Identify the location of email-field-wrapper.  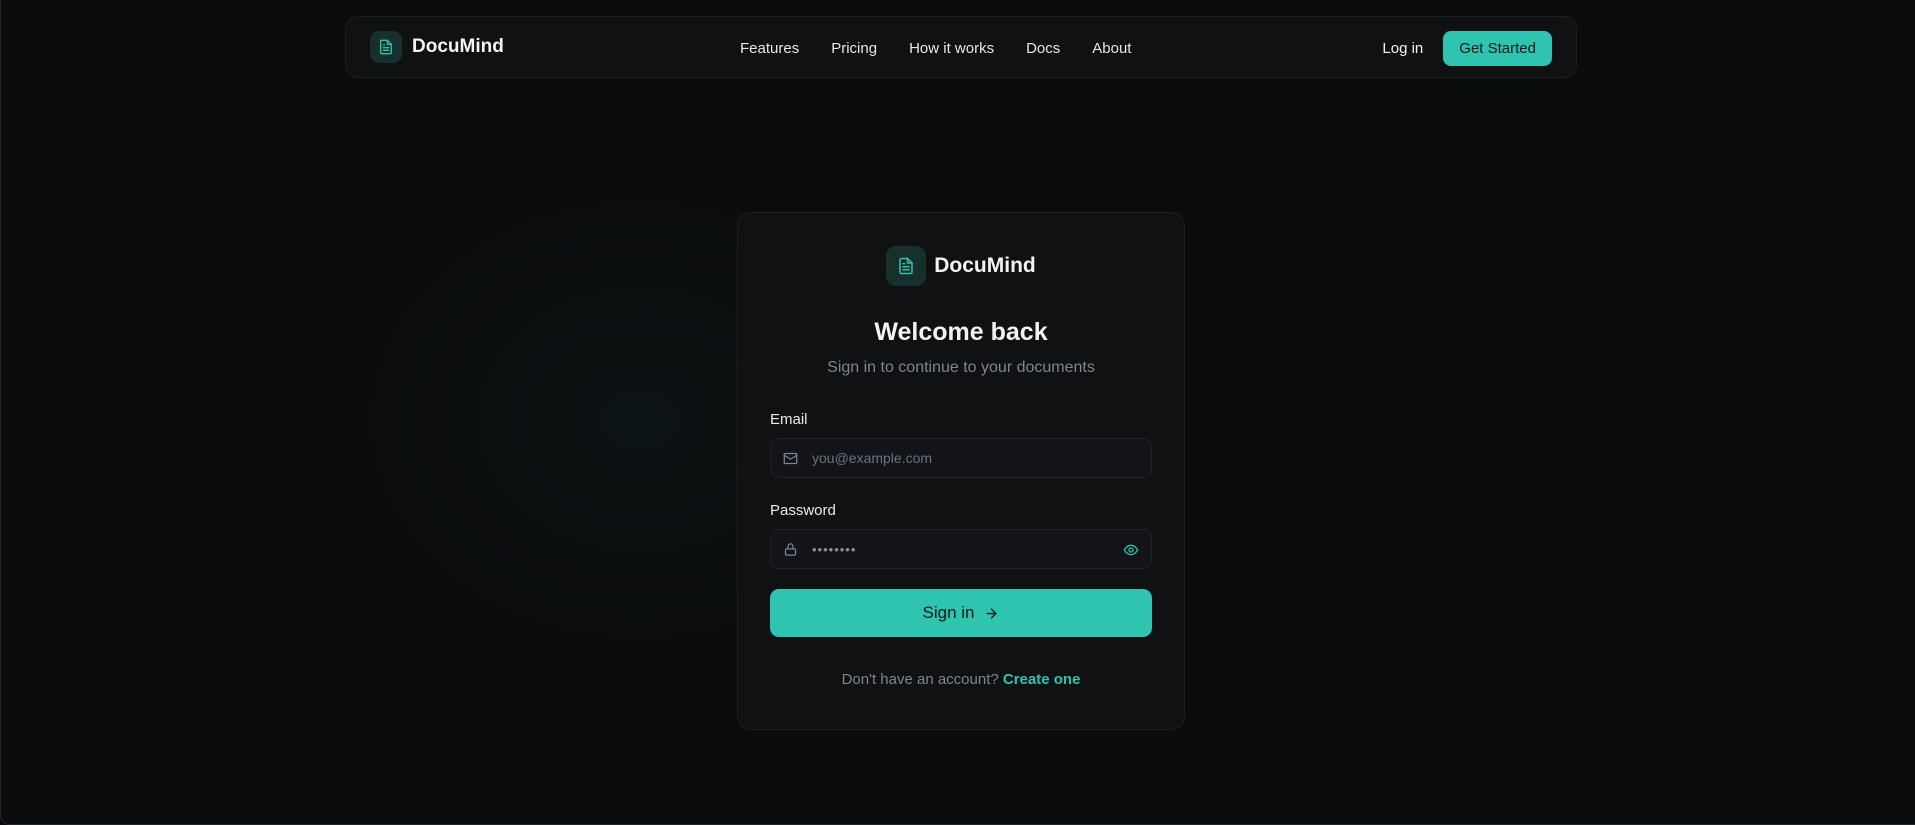
(961, 458).